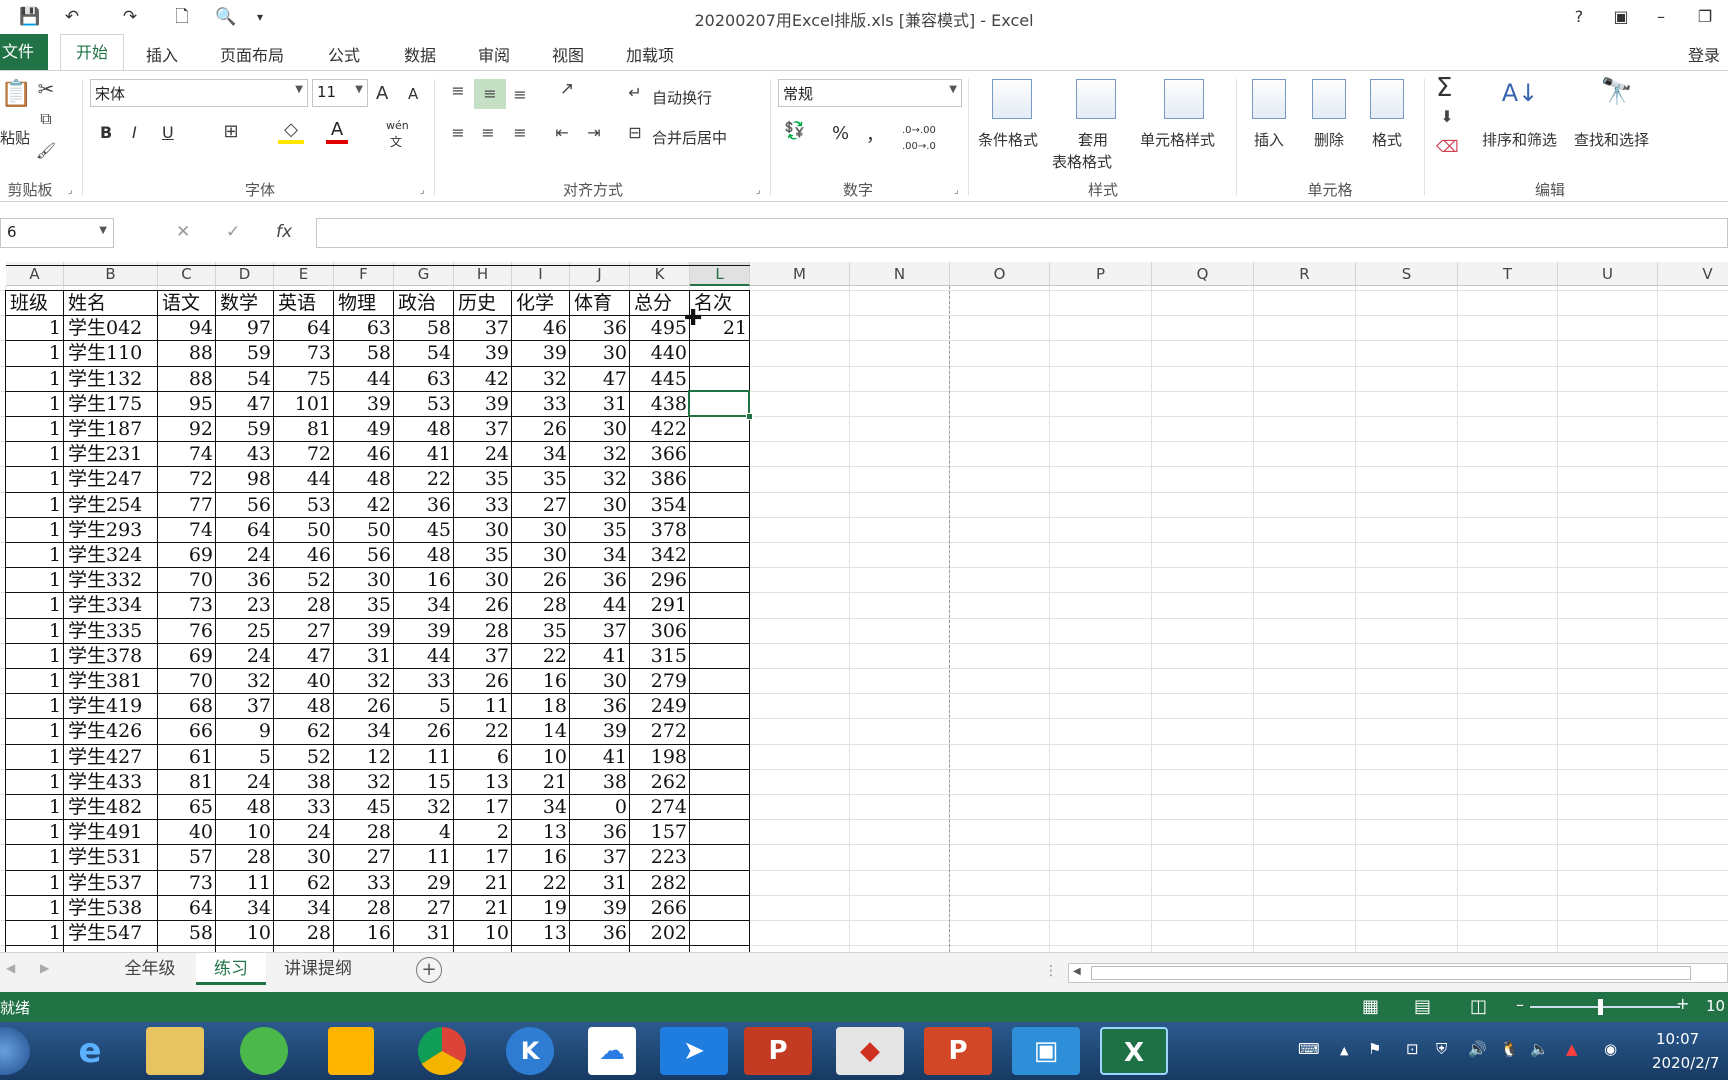 The width and height of the screenshot is (1728, 1080). What do you see at coordinates (1082, 161) in the screenshot?
I see `format-as-table-button: 表格格式` at bounding box center [1082, 161].